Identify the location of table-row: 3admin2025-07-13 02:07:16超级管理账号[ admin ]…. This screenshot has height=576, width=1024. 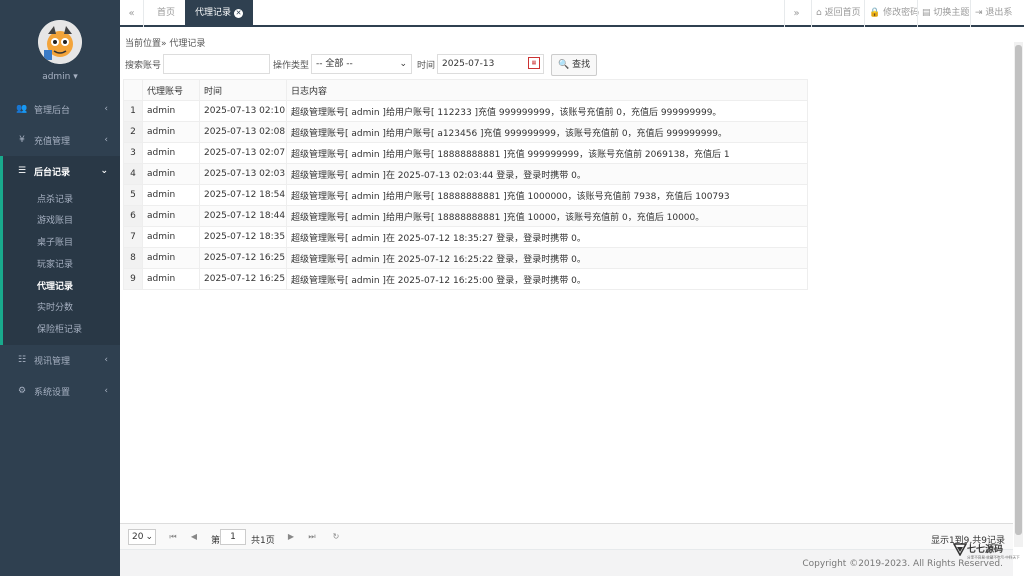
(465, 153).